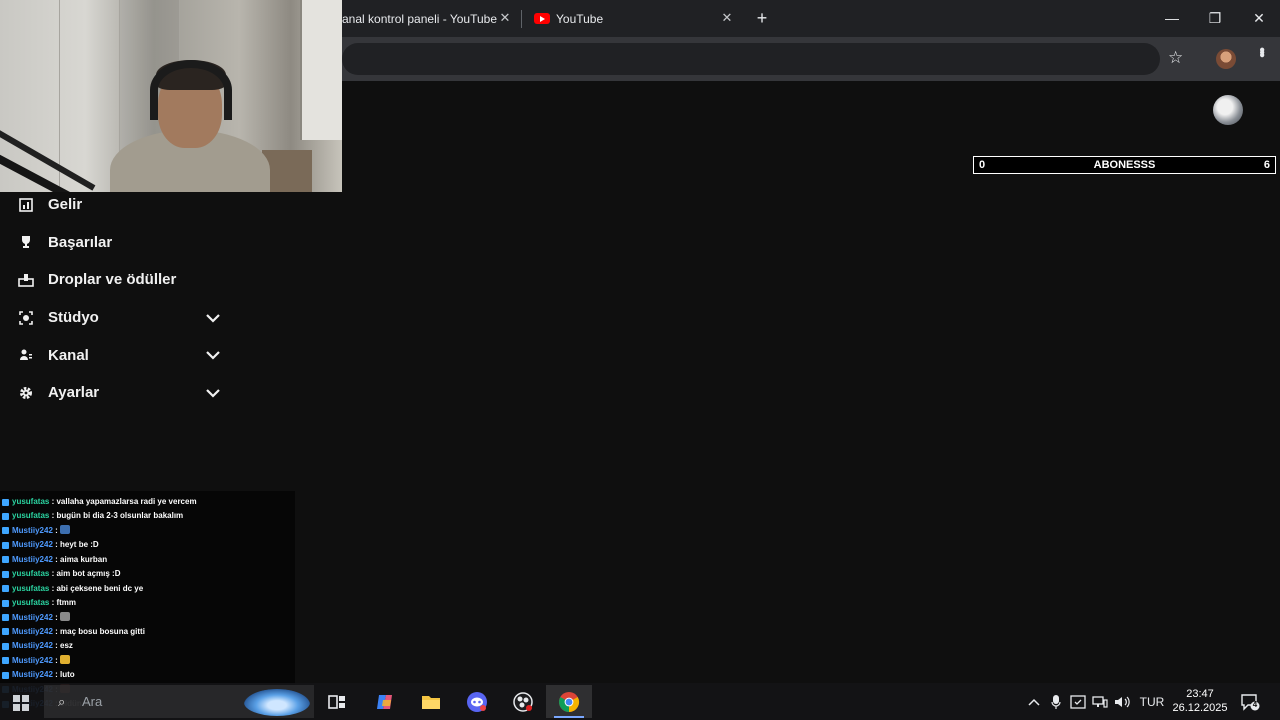 Image resolution: width=1280 pixels, height=720 pixels. Describe the element at coordinates (1200, 708) in the screenshot. I see `clock-date: 26.12.2025` at that location.